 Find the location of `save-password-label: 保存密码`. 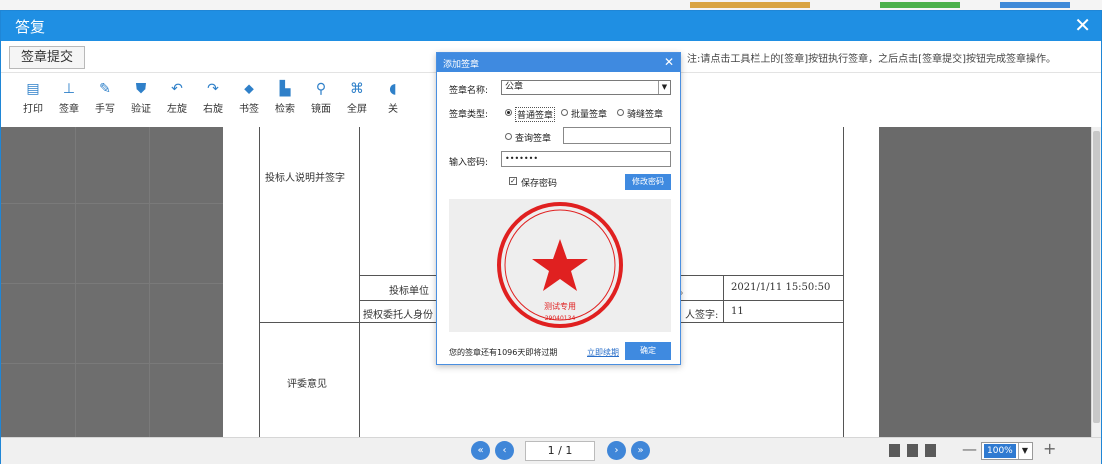

save-password-label: 保存密码 is located at coordinates (539, 182).